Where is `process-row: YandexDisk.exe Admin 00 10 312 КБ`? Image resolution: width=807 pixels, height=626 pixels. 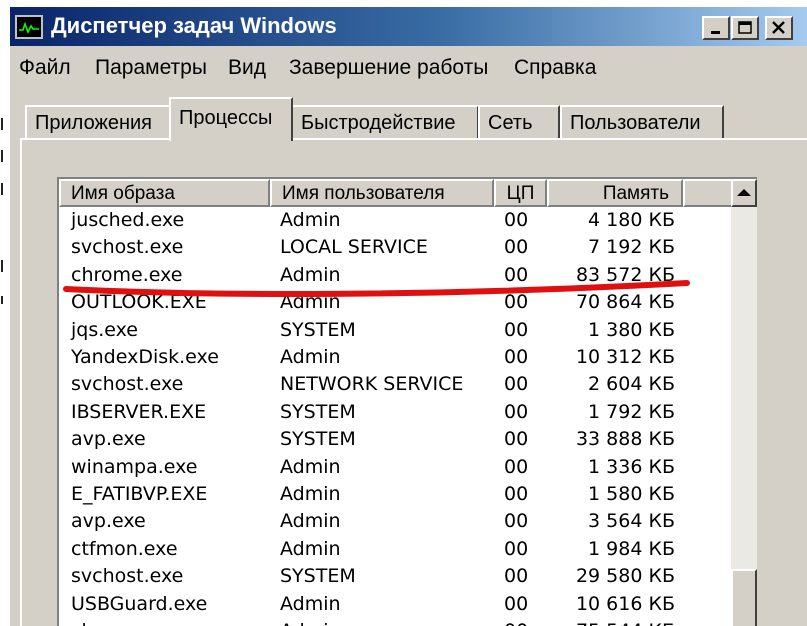 process-row: YandexDisk.exe Admin 00 10 312 КБ is located at coordinates (397, 357).